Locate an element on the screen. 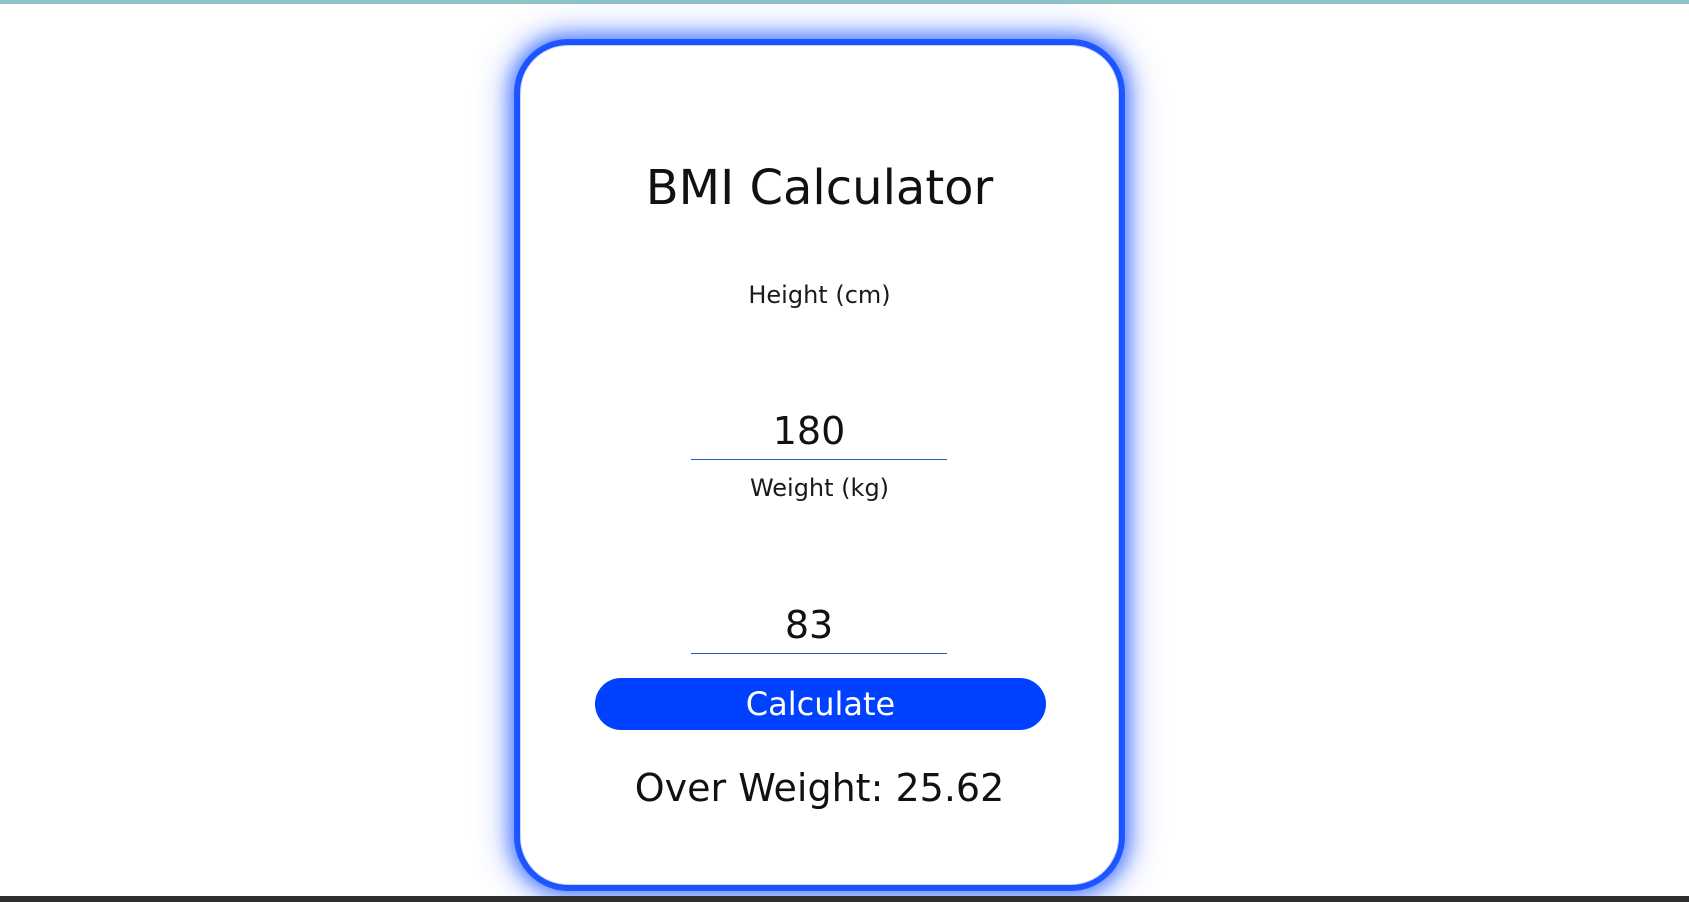 The image size is (1689, 902). weight-label: Weight (kg) is located at coordinates (819, 488).